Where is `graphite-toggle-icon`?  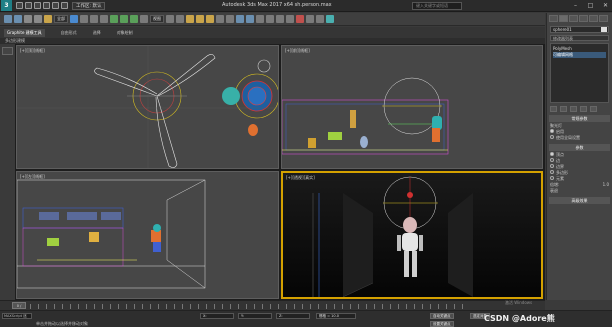 graphite-toggle-icon is located at coordinates (270, 19).